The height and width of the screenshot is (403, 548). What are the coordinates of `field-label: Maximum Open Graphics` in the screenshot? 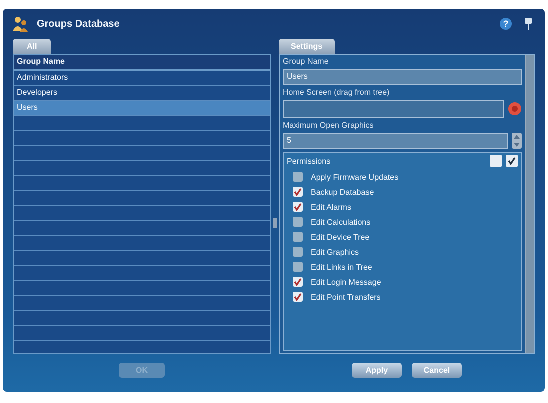 It's located at (329, 125).